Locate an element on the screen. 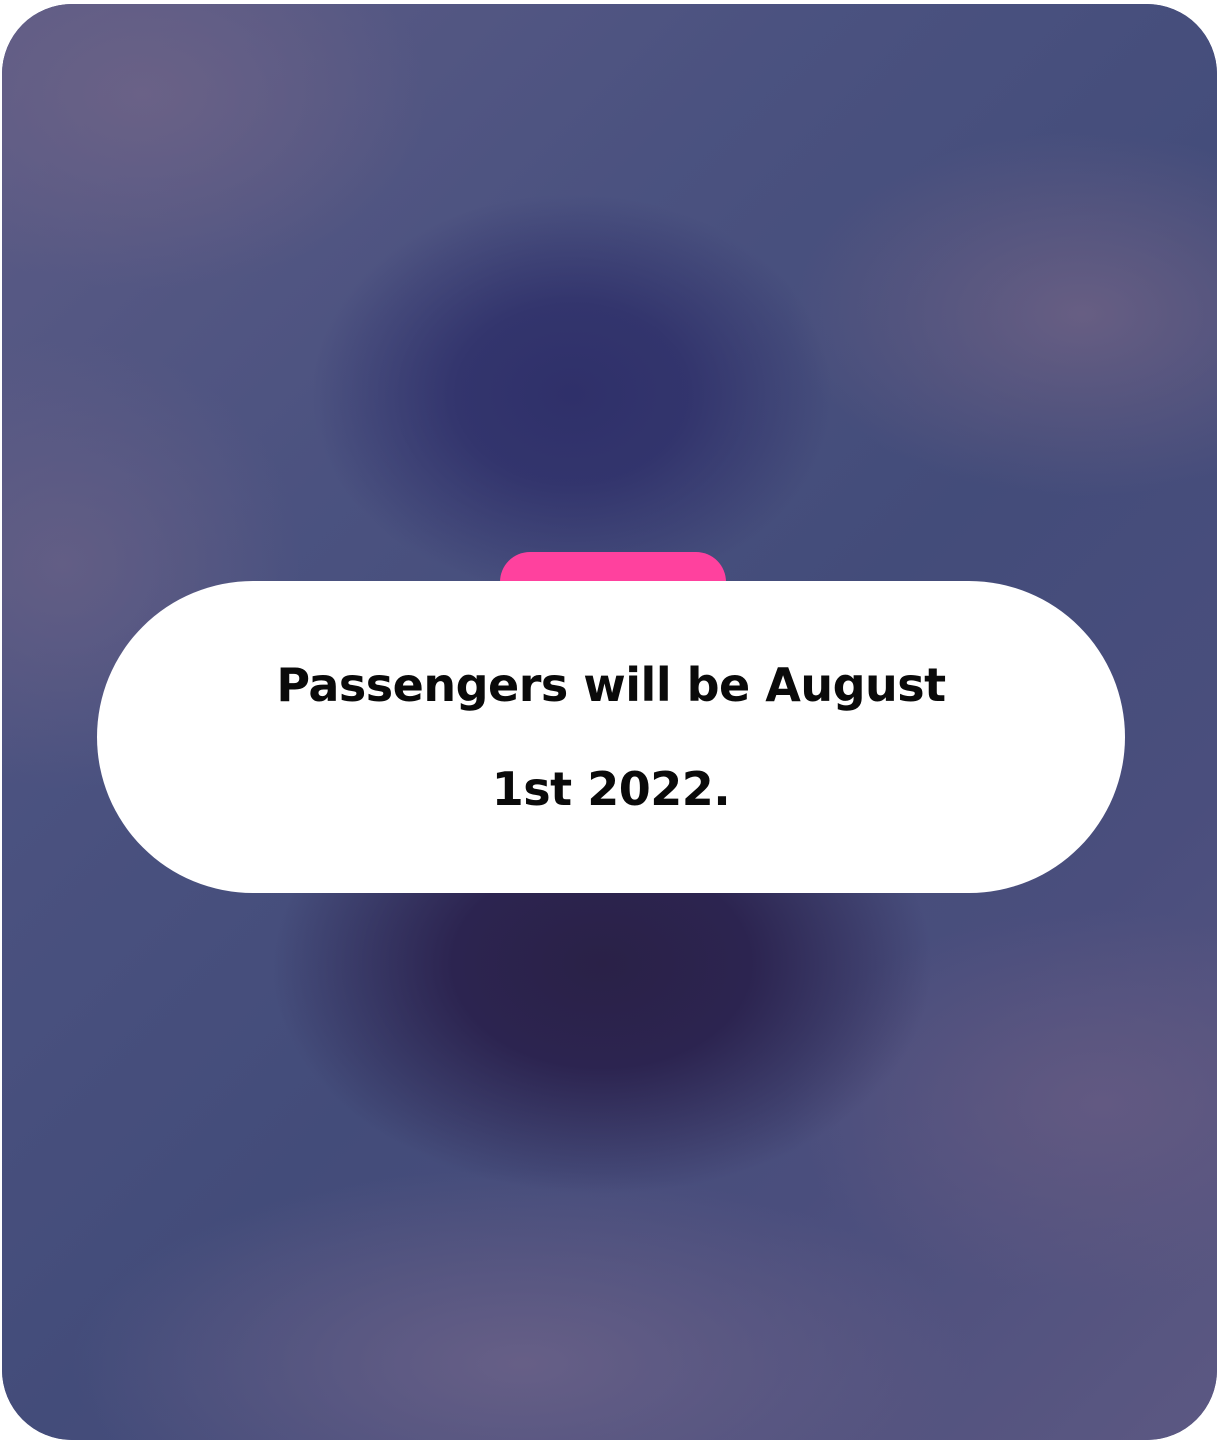 This screenshot has height=1441, width=1219. message-text: Passengers will be August 1st 2022. is located at coordinates (611, 737).